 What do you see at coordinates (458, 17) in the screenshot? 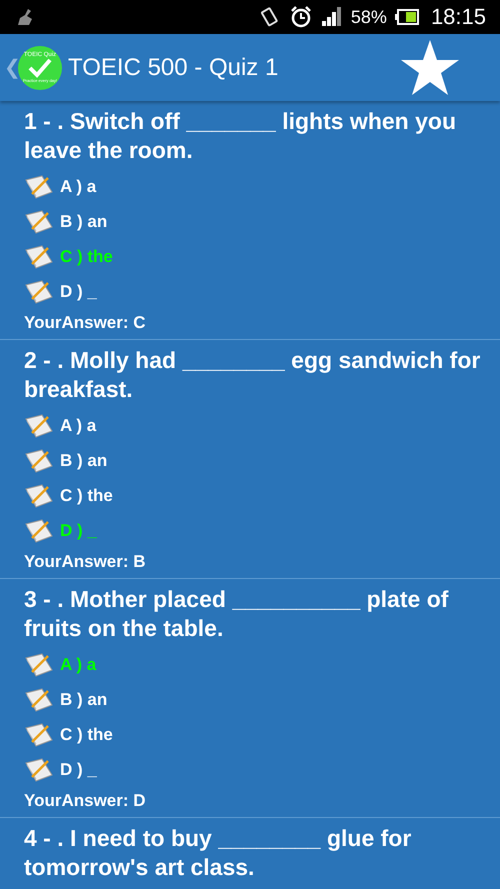
I see `clock-time: 18:15` at bounding box center [458, 17].